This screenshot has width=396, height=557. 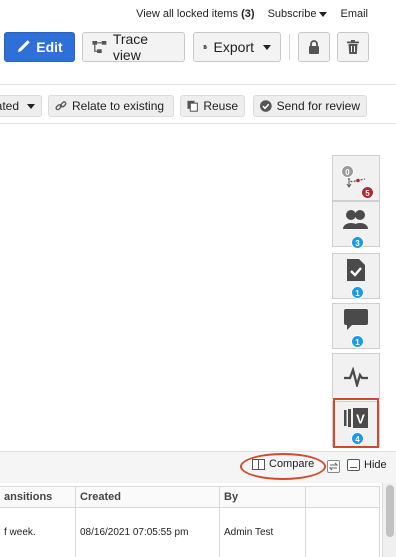 I want to click on hide-label: Hide, so click(x=375, y=465).